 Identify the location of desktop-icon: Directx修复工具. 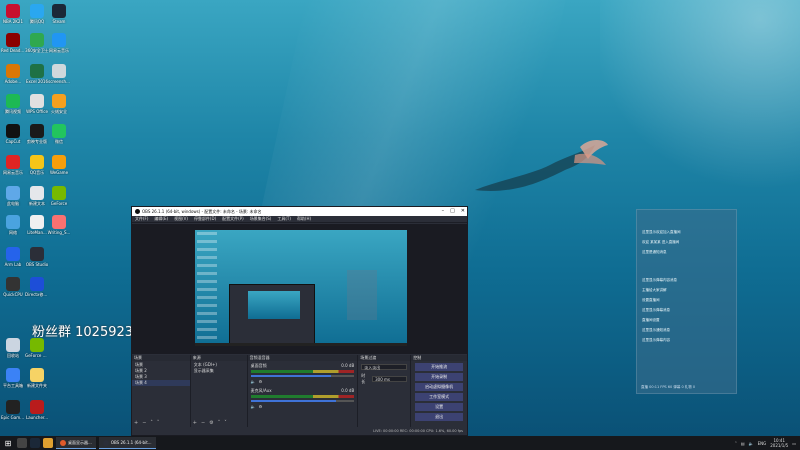
(37, 287).